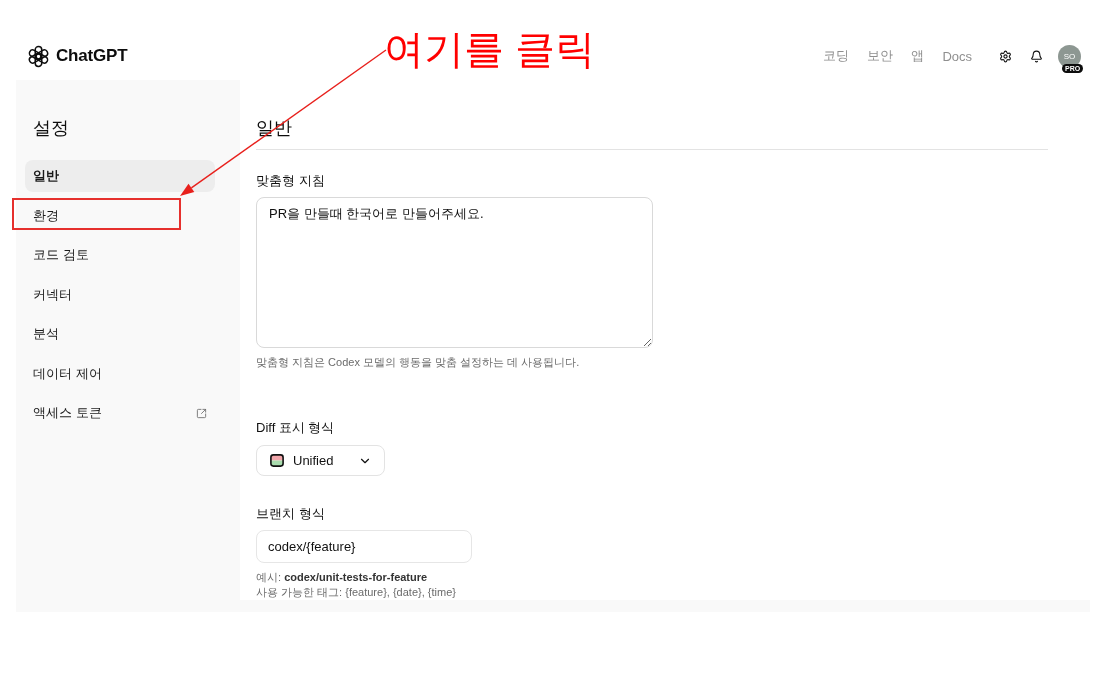 The image size is (1105, 675). Describe the element at coordinates (120, 373) in the screenshot. I see `sidebar-item: 데이터 제어` at that location.